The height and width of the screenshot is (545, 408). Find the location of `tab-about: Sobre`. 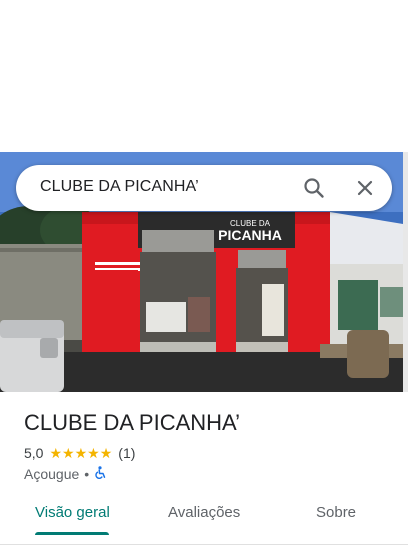

tab-about: Sobre is located at coordinates (336, 512).